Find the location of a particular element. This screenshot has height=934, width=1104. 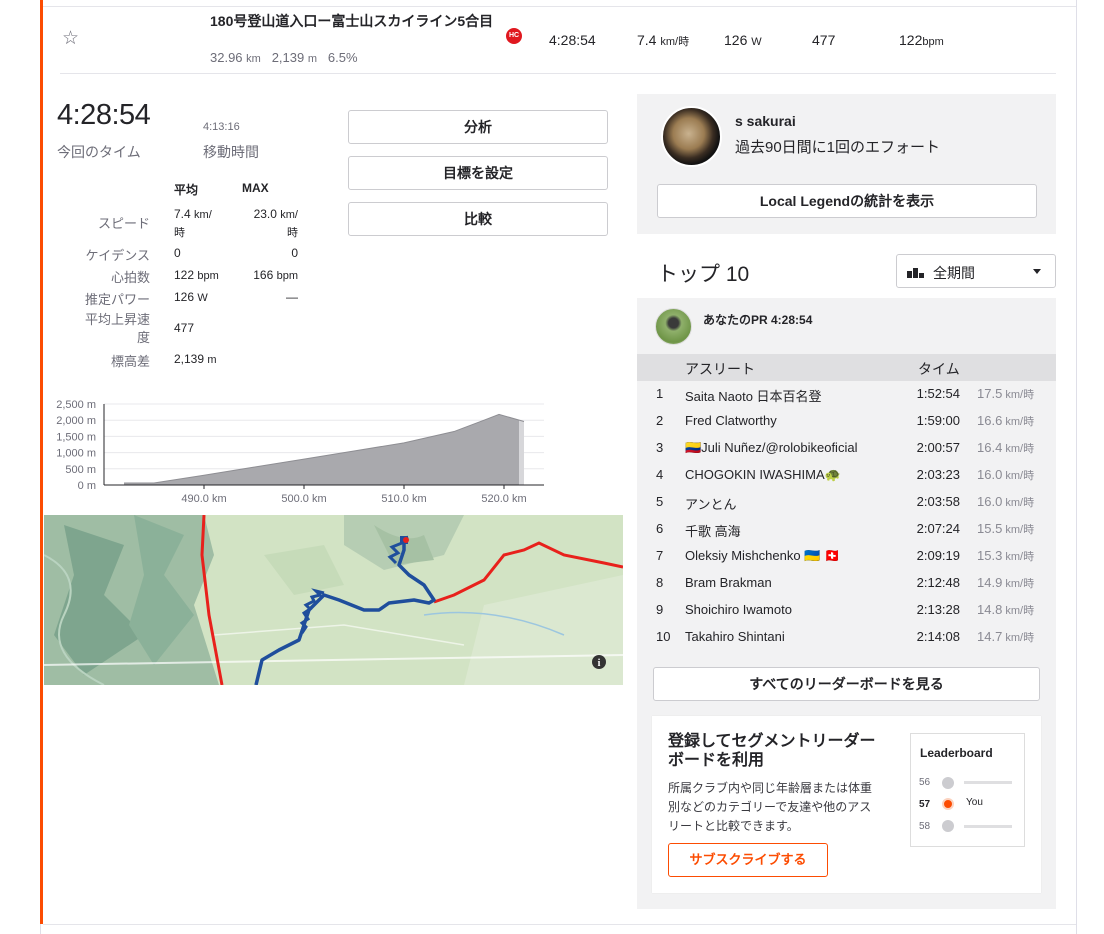

effort-speed: 16.0 km/時 is located at coordinates (1006, 501).